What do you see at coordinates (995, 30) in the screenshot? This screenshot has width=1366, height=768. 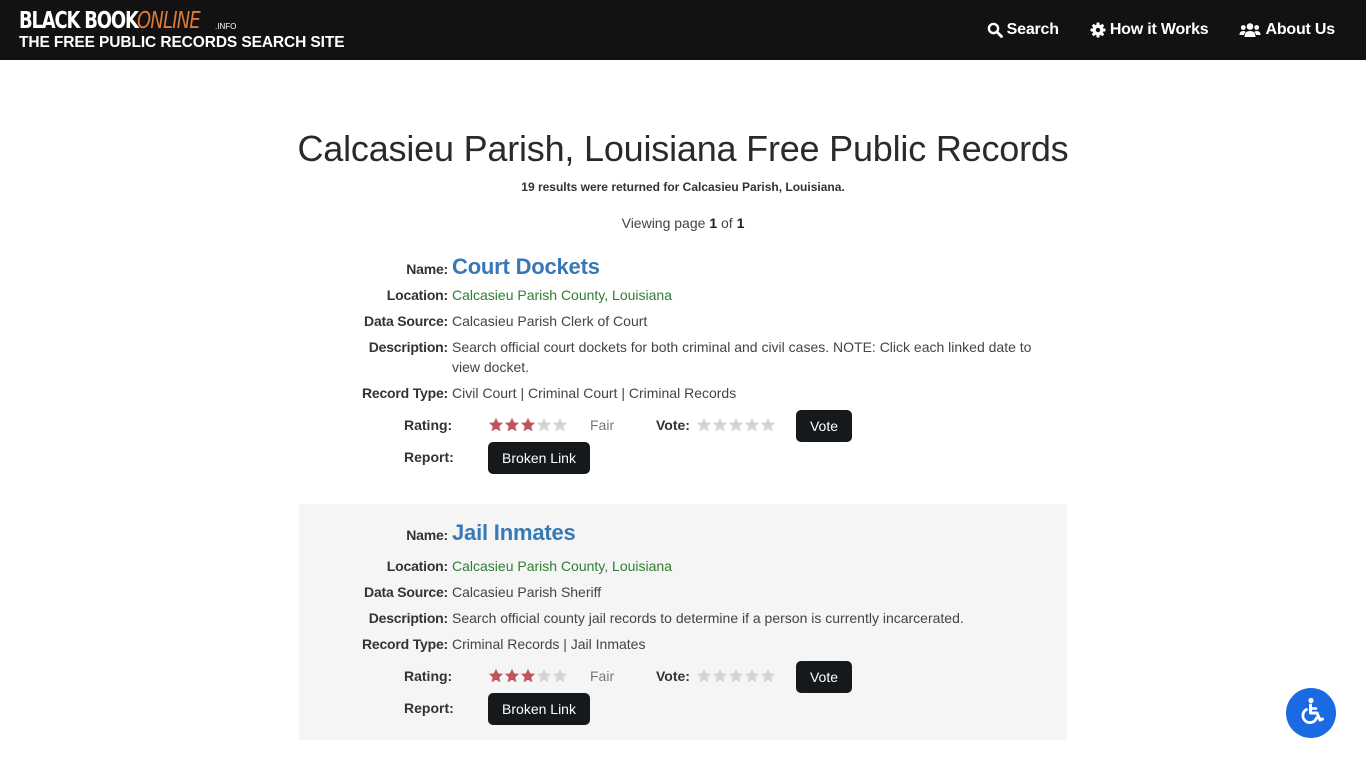 I see `search-icon` at bounding box center [995, 30].